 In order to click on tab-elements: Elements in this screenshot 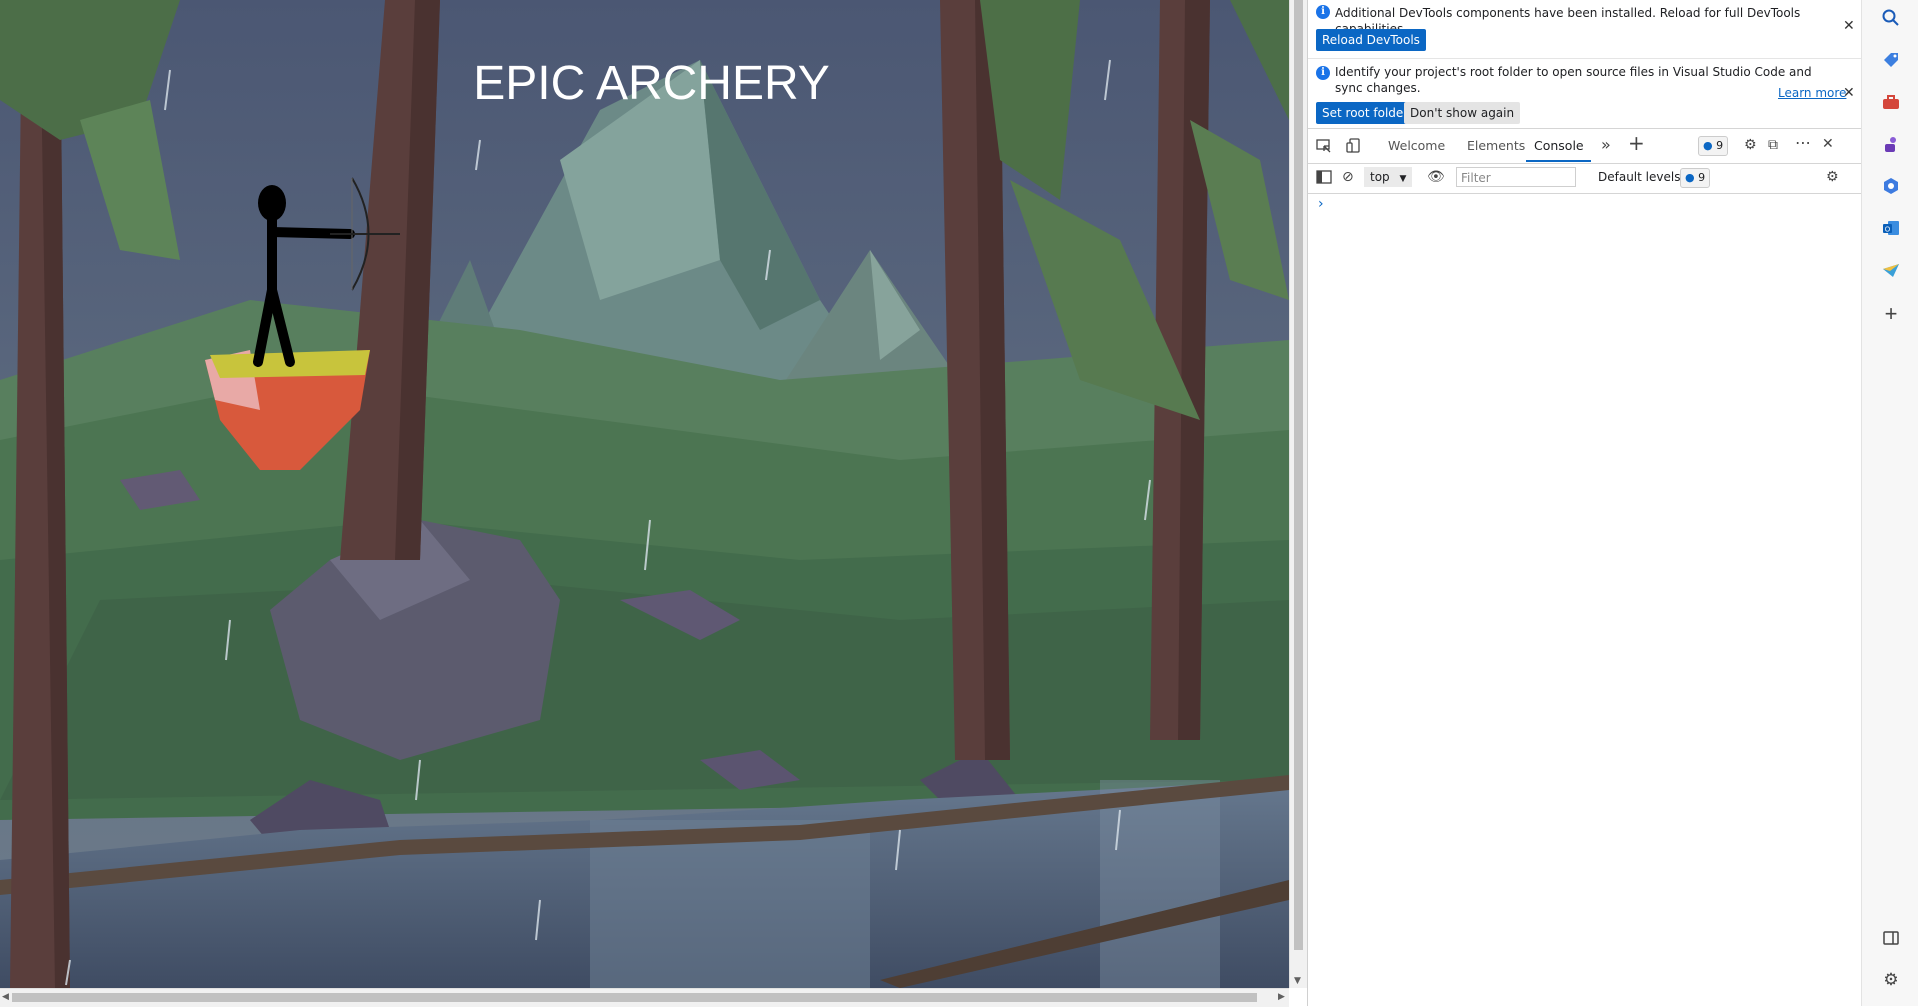, I will do `click(1496, 145)`.